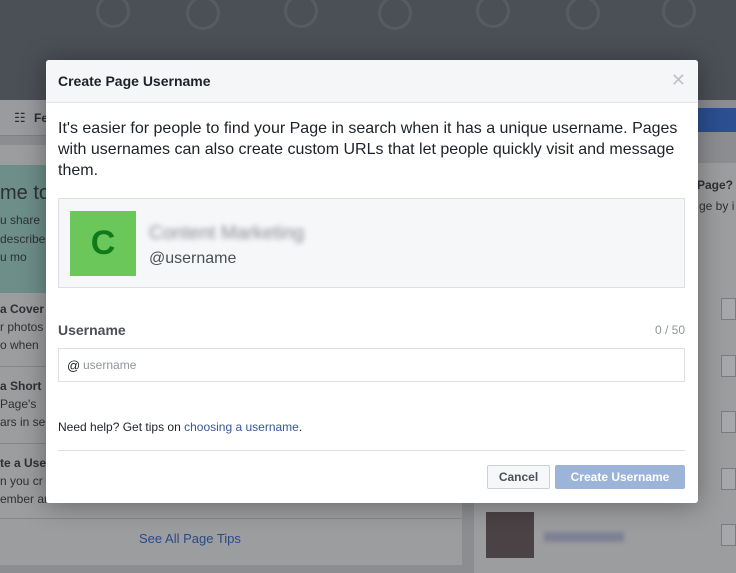 This screenshot has height=573, width=736. I want to click on tip-title: te a Use, so click(23, 463).